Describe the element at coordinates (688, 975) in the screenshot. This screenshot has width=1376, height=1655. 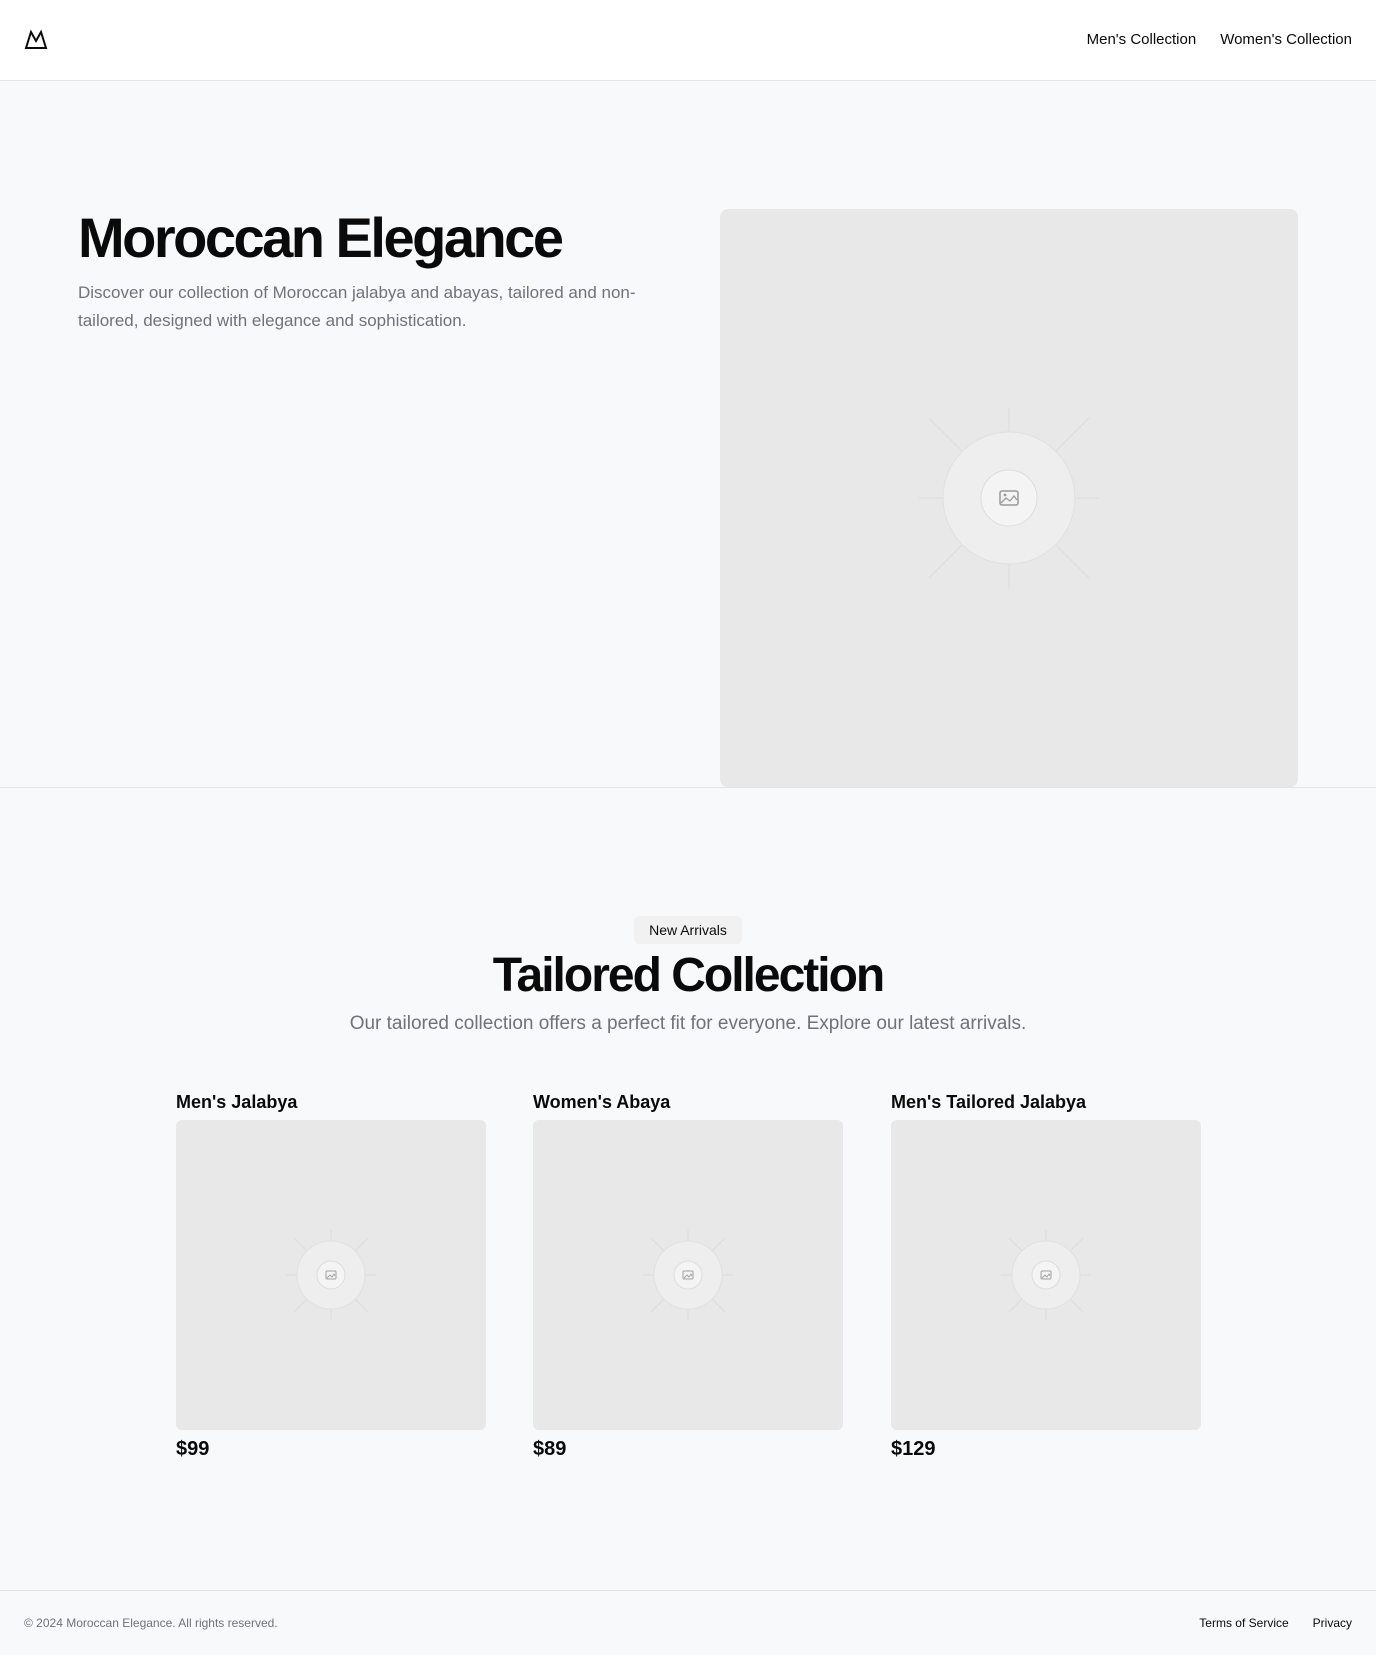
I see `collection-title: Tailored Collection` at that location.